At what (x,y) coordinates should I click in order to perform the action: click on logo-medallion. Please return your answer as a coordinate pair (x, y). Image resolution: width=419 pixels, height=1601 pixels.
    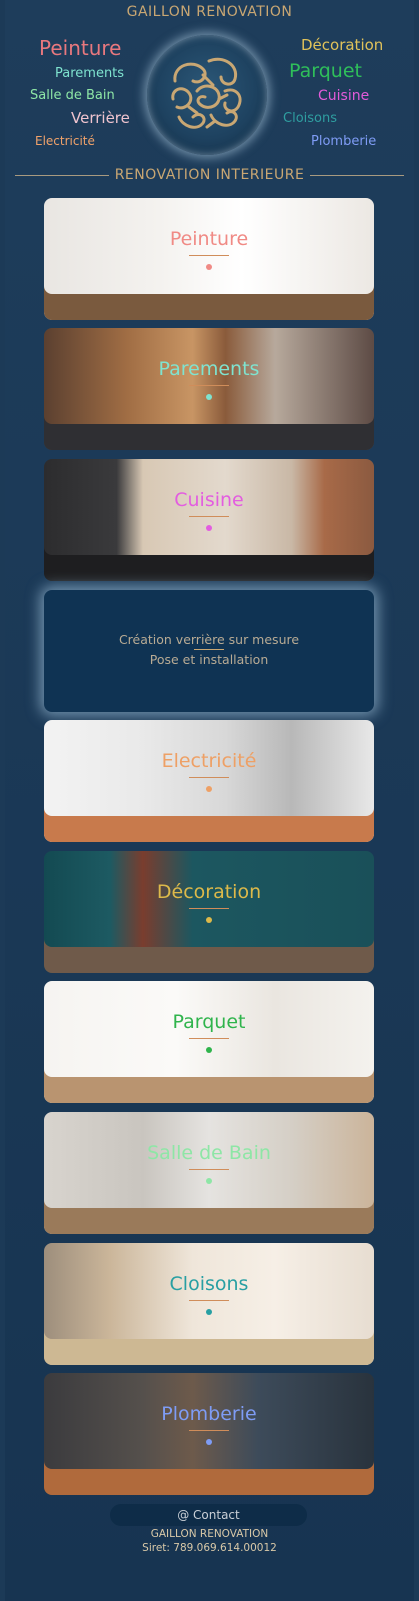
    Looking at the image, I should click on (207, 95).